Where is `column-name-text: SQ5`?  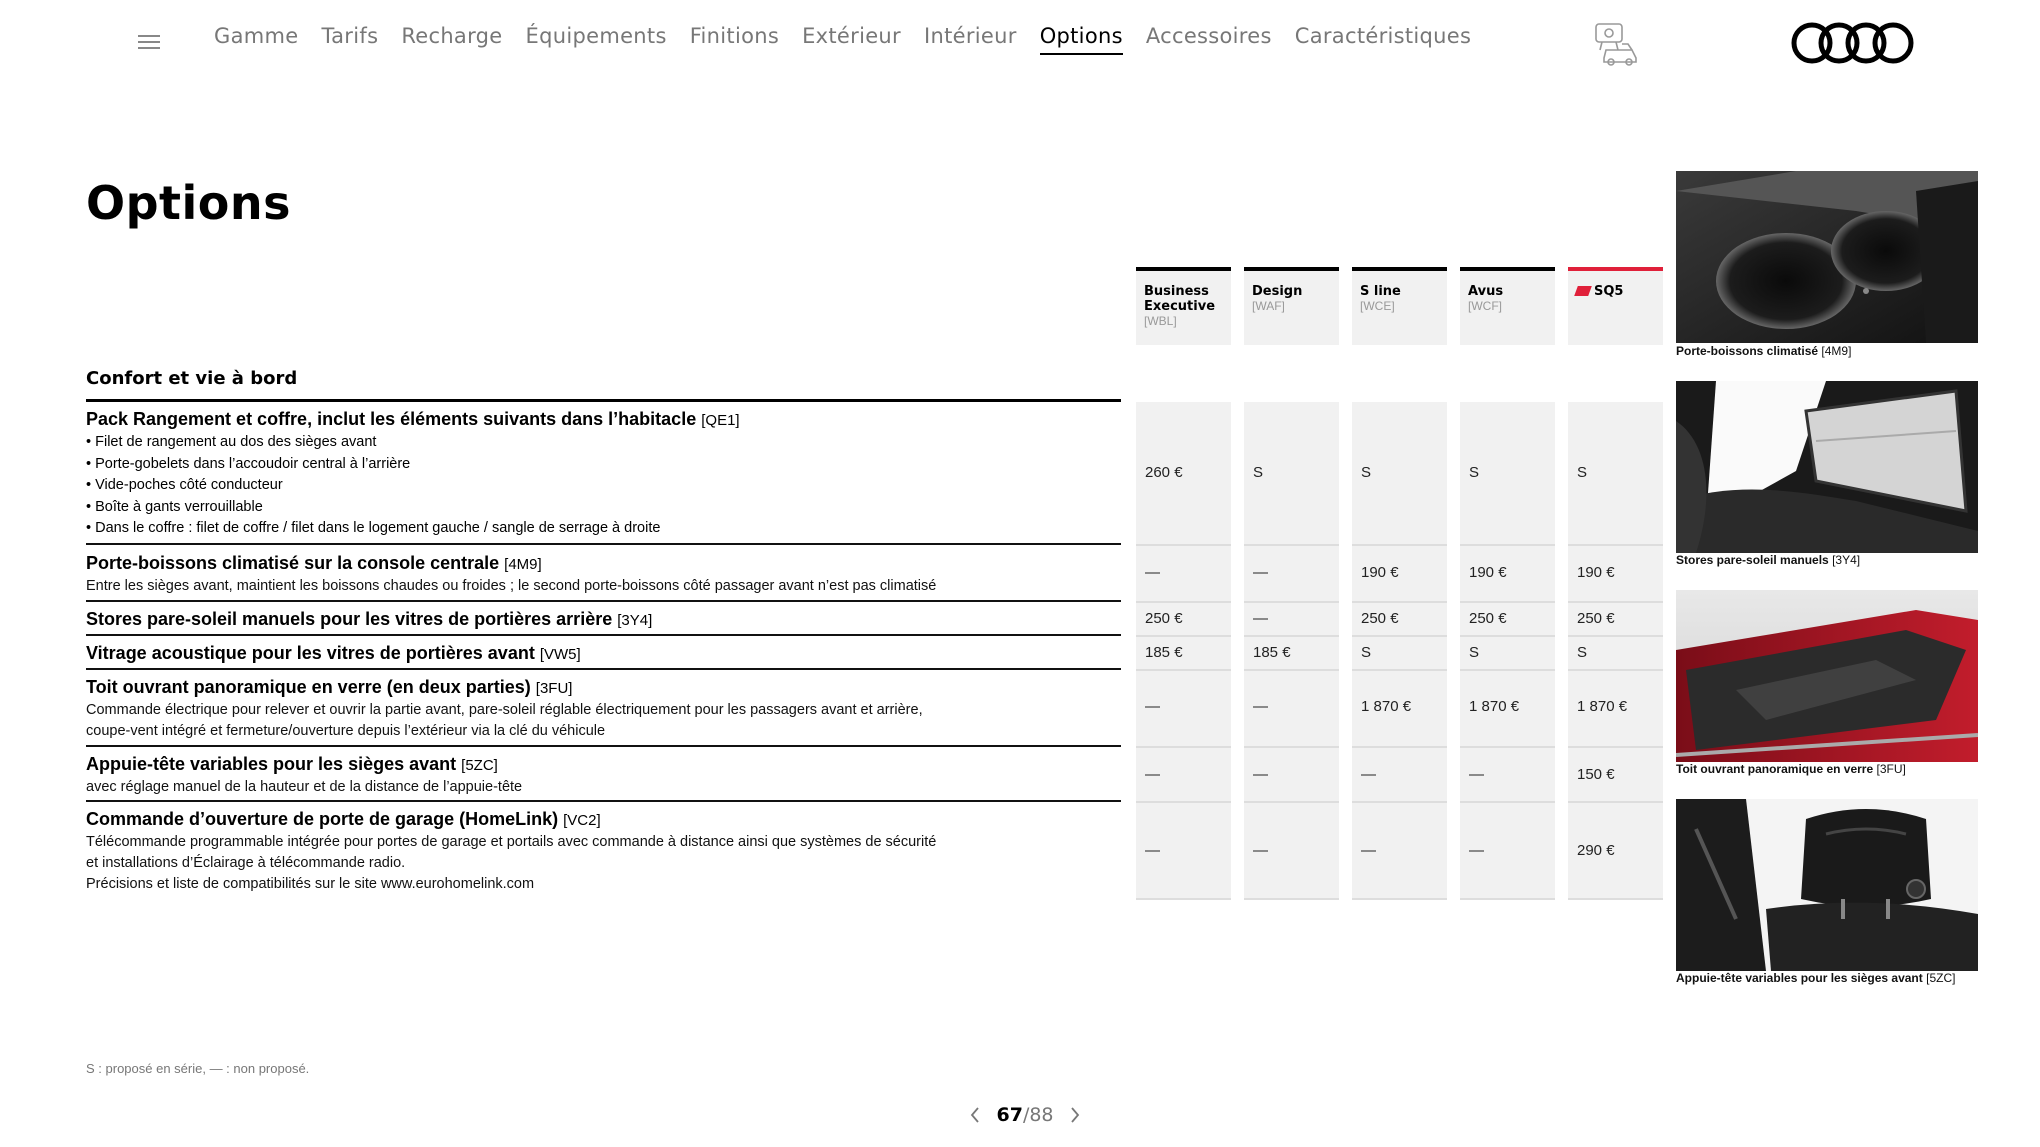 column-name-text: SQ5 is located at coordinates (1609, 291).